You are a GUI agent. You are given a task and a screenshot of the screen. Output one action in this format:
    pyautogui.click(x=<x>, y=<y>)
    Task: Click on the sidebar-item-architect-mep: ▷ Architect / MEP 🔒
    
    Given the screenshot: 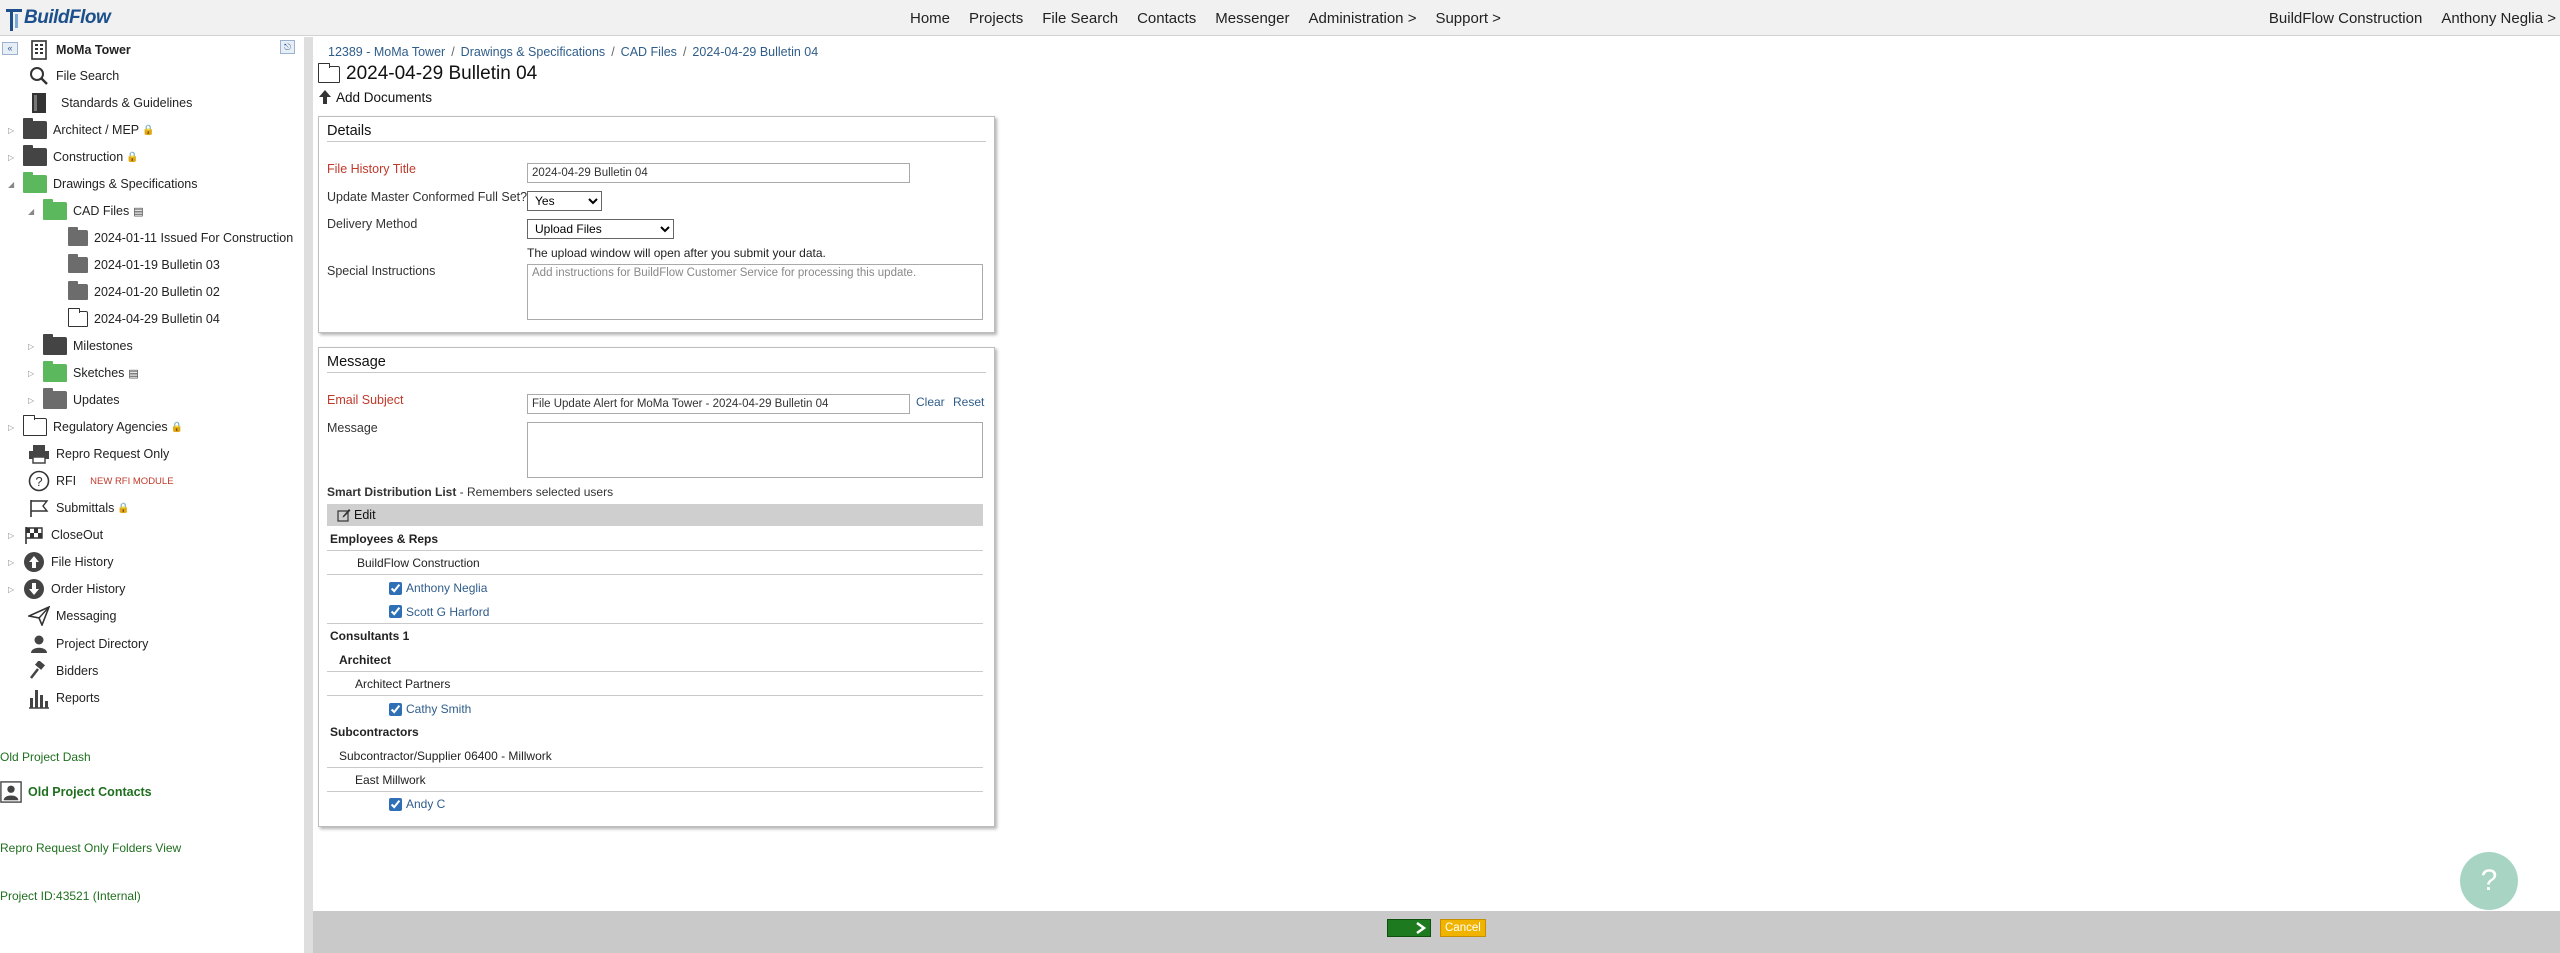 What is the action you would take?
    pyautogui.click(x=81, y=130)
    